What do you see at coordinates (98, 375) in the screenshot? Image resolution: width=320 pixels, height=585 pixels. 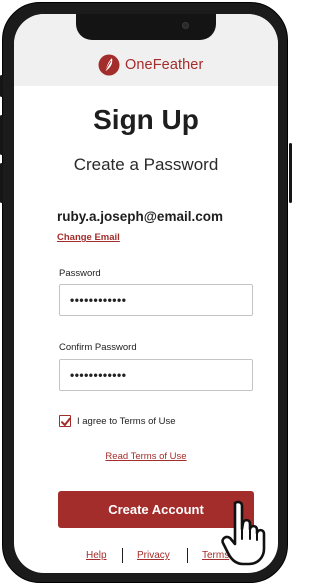 I see `confirm-password-value: ••••••••••••` at bounding box center [98, 375].